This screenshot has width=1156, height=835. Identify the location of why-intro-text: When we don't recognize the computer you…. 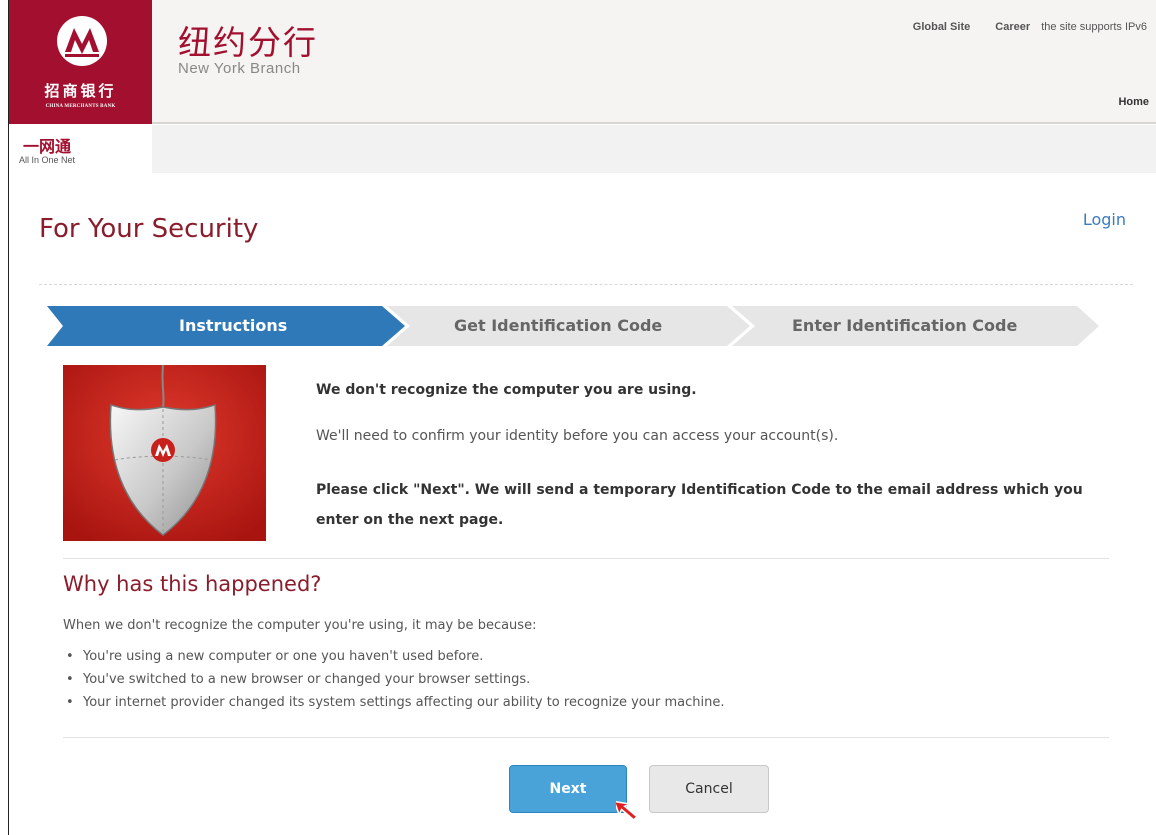
(300, 625).